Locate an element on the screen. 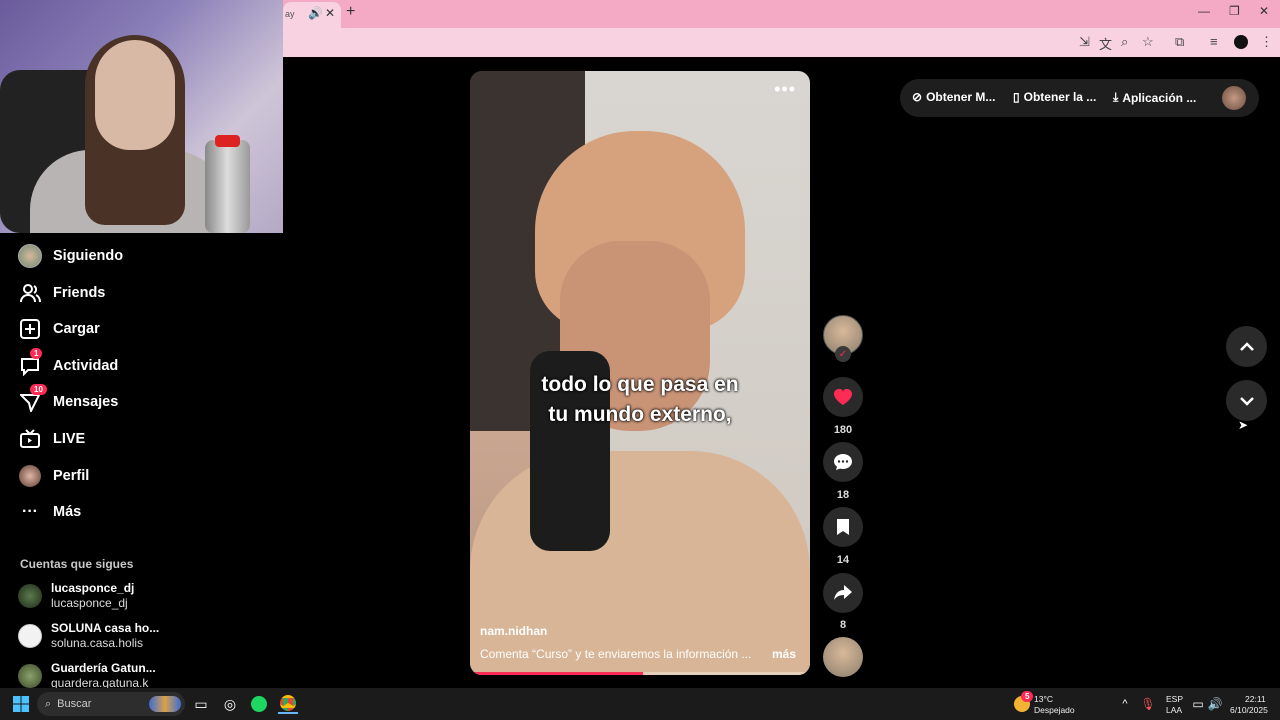 The height and width of the screenshot is (720, 1280). activity-icon: 1 is located at coordinates (30, 363).